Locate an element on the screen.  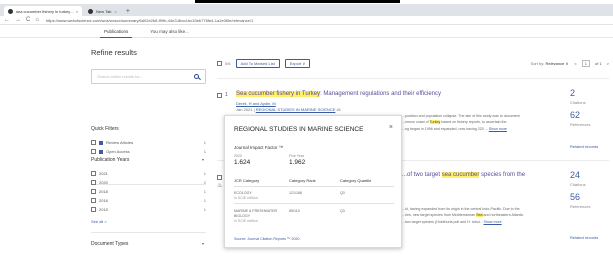
refine-title: Refine results is located at coordinates (114, 52).